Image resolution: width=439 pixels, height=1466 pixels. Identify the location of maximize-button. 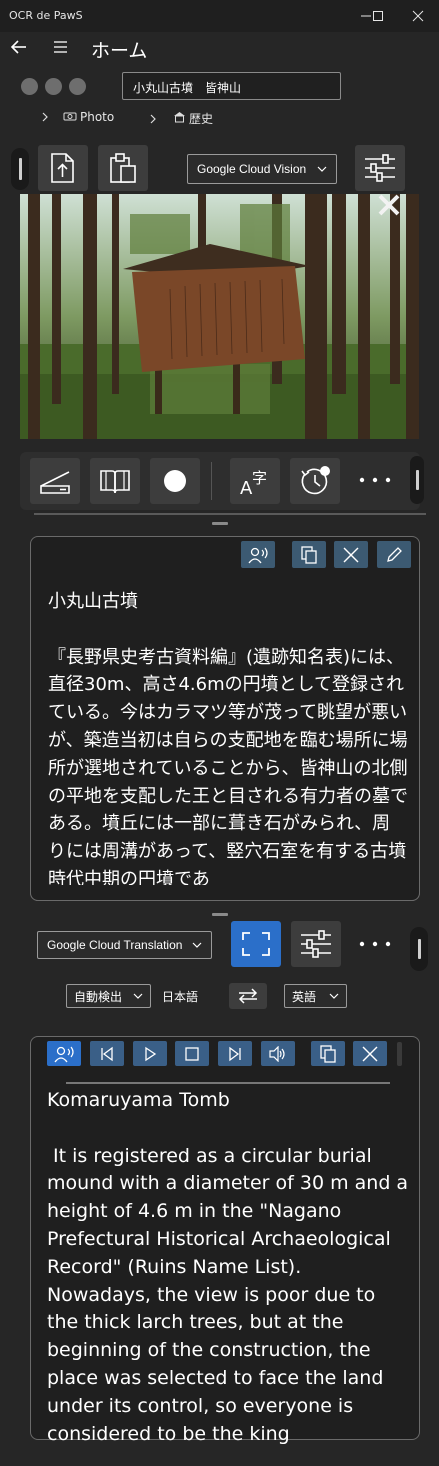
(378, 16).